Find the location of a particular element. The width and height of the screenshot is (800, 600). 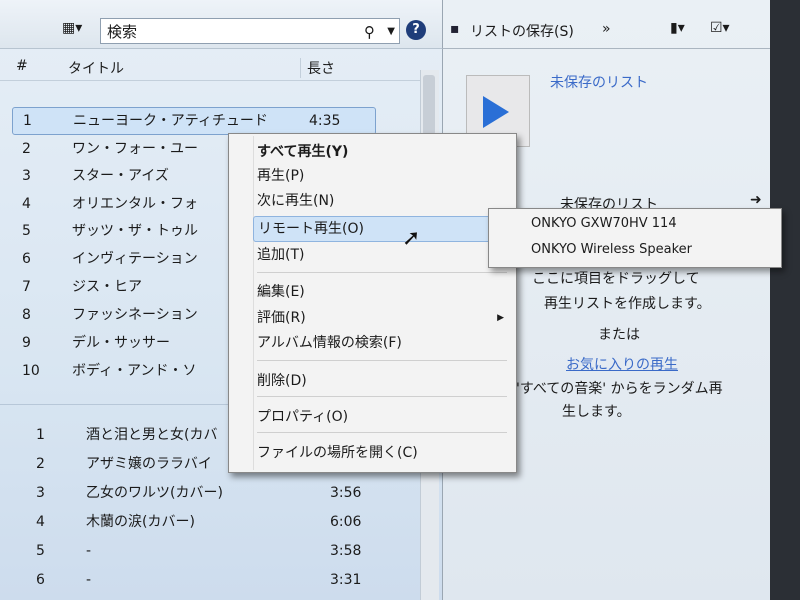

menu-find-album-info: アルバム情報の検索(F) is located at coordinates (382, 343).